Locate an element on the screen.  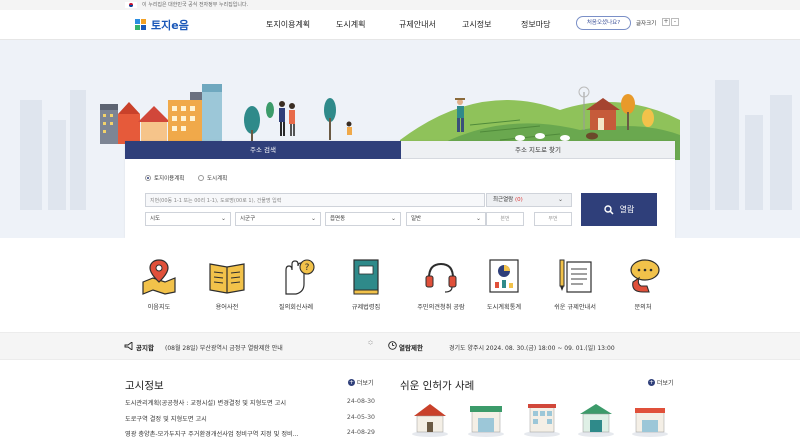
quick-item-label: 쉬운 규제안내서 is located at coordinates (575, 307).